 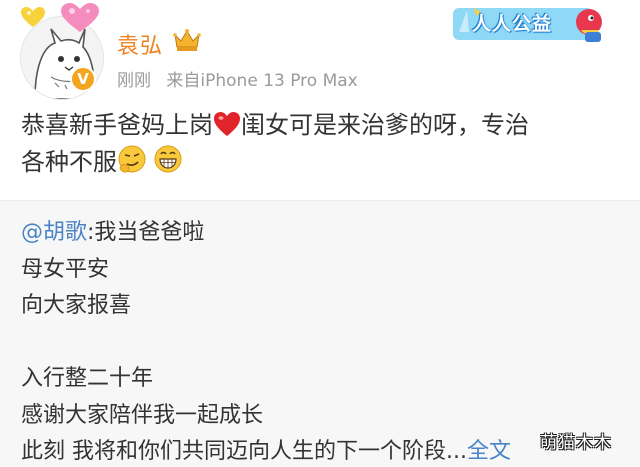 What do you see at coordinates (266, 233) in the screenshot?
I see `repost-line: @胡歌:我当爸爸啦` at bounding box center [266, 233].